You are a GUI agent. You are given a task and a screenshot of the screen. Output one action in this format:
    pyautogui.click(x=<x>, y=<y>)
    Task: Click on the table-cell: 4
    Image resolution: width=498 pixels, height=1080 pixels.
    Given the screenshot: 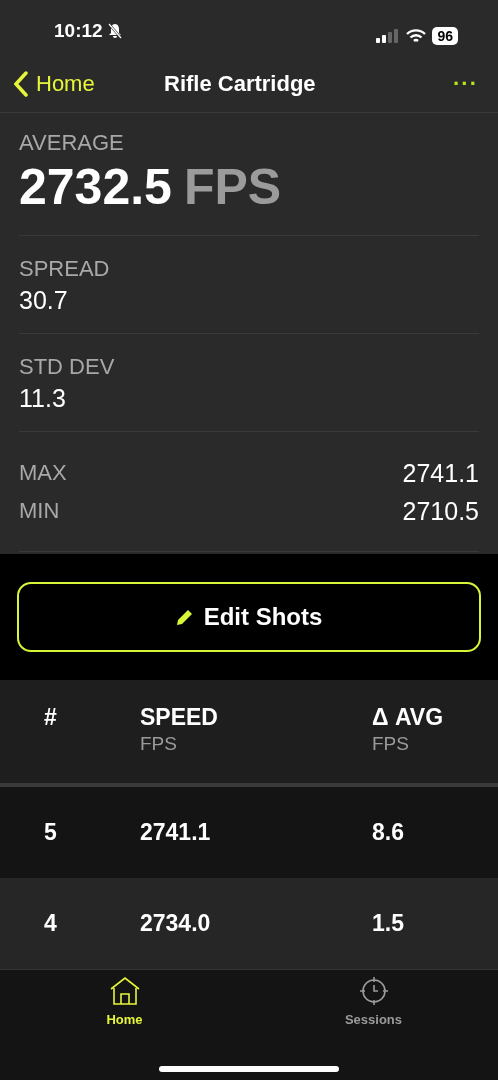 What is the action you would take?
    pyautogui.click(x=50, y=923)
    